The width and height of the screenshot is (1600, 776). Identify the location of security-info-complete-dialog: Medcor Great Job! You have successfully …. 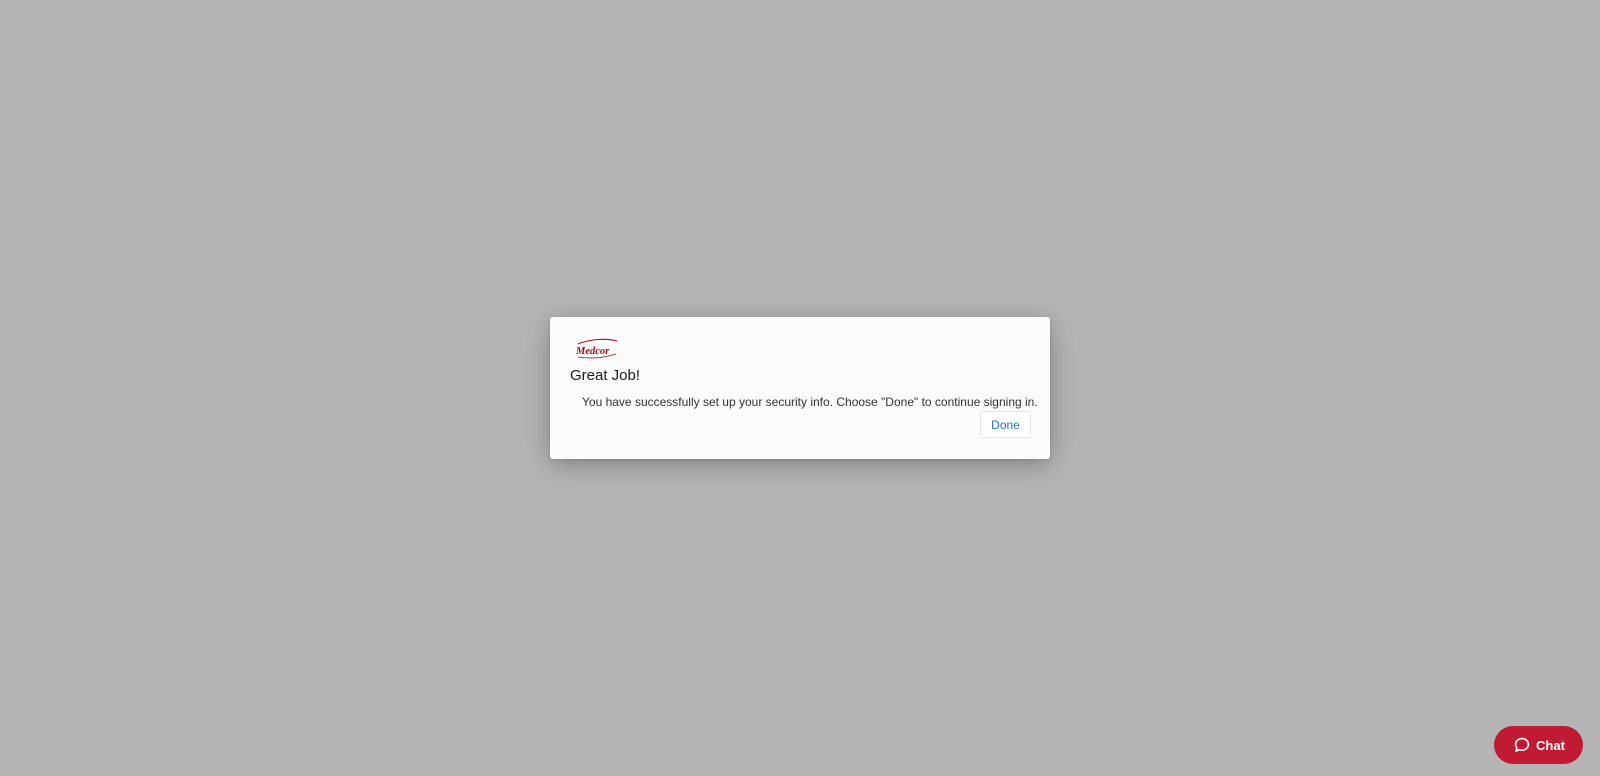
(800, 388).